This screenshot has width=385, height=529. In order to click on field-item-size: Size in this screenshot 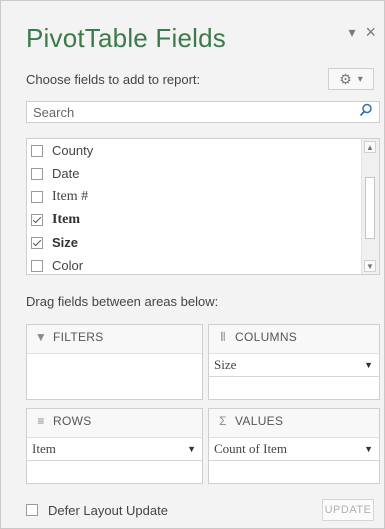, I will do `click(194, 242)`.